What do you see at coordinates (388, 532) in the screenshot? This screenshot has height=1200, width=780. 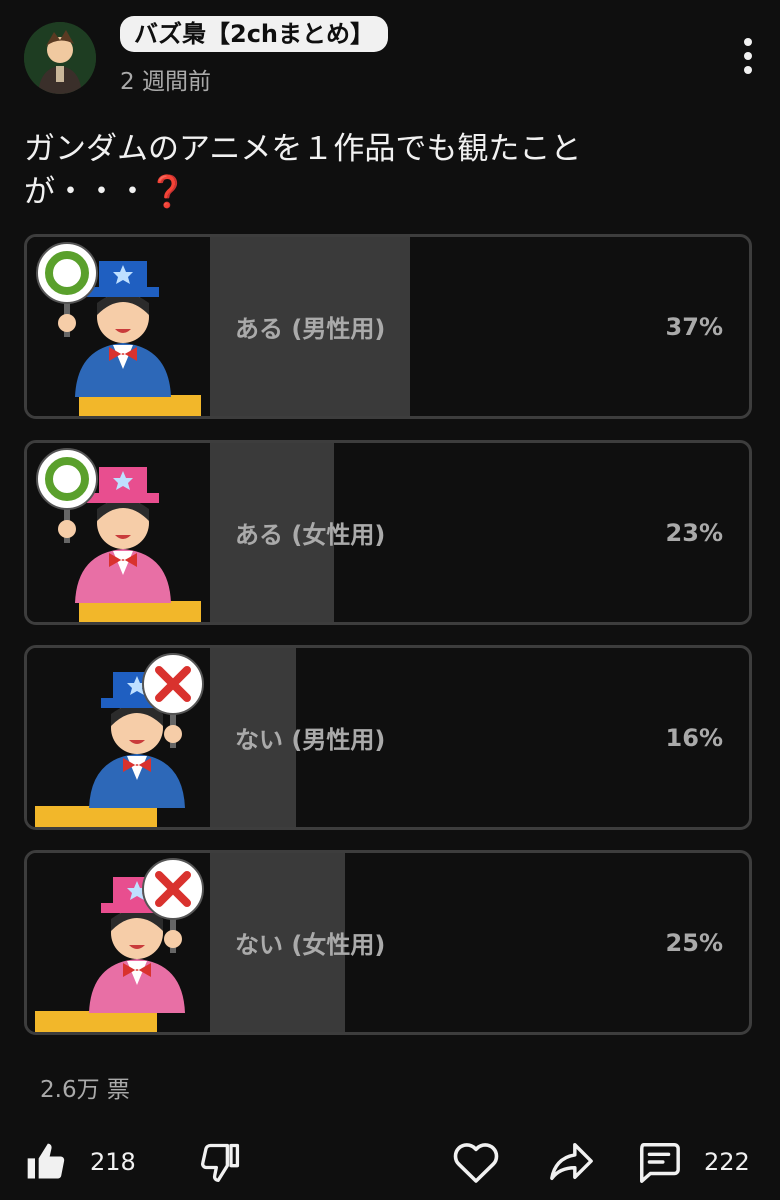 I see `poll-option: ある (女性用) 23%` at bounding box center [388, 532].